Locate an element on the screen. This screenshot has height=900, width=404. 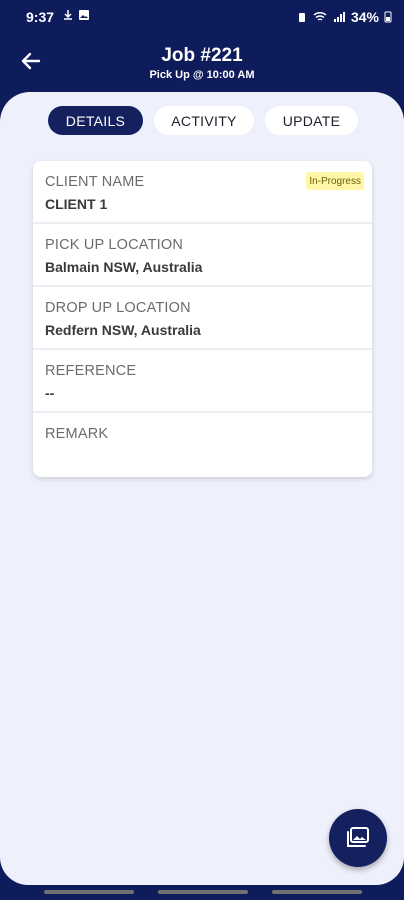
nav-home-handle is located at coordinates (203, 892).